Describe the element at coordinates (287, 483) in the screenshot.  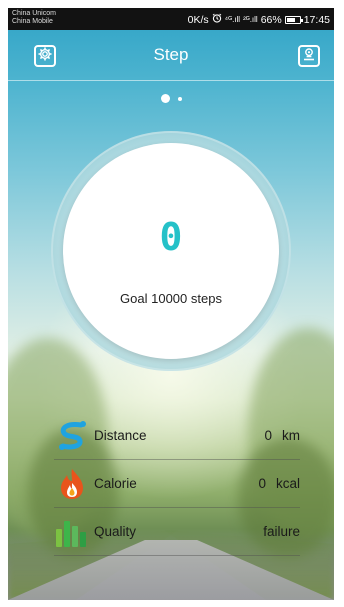
I see `calorie-unit: kcal` at that location.